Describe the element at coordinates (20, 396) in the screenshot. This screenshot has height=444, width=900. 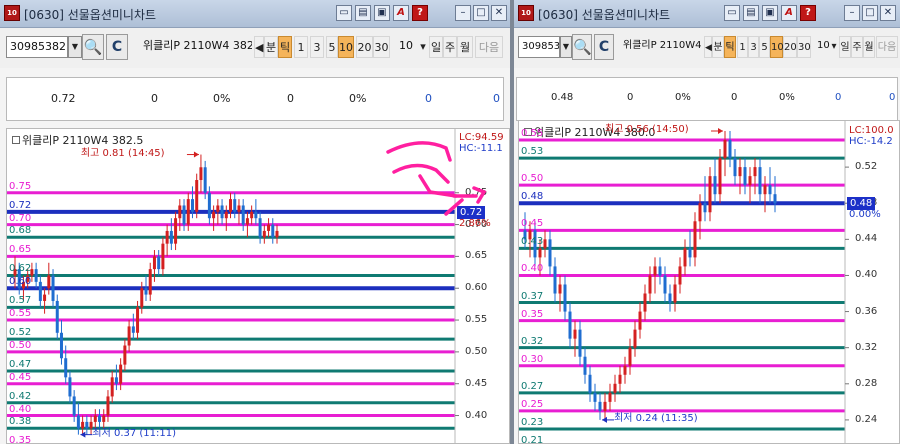
I see `level-label: 0.42` at that location.